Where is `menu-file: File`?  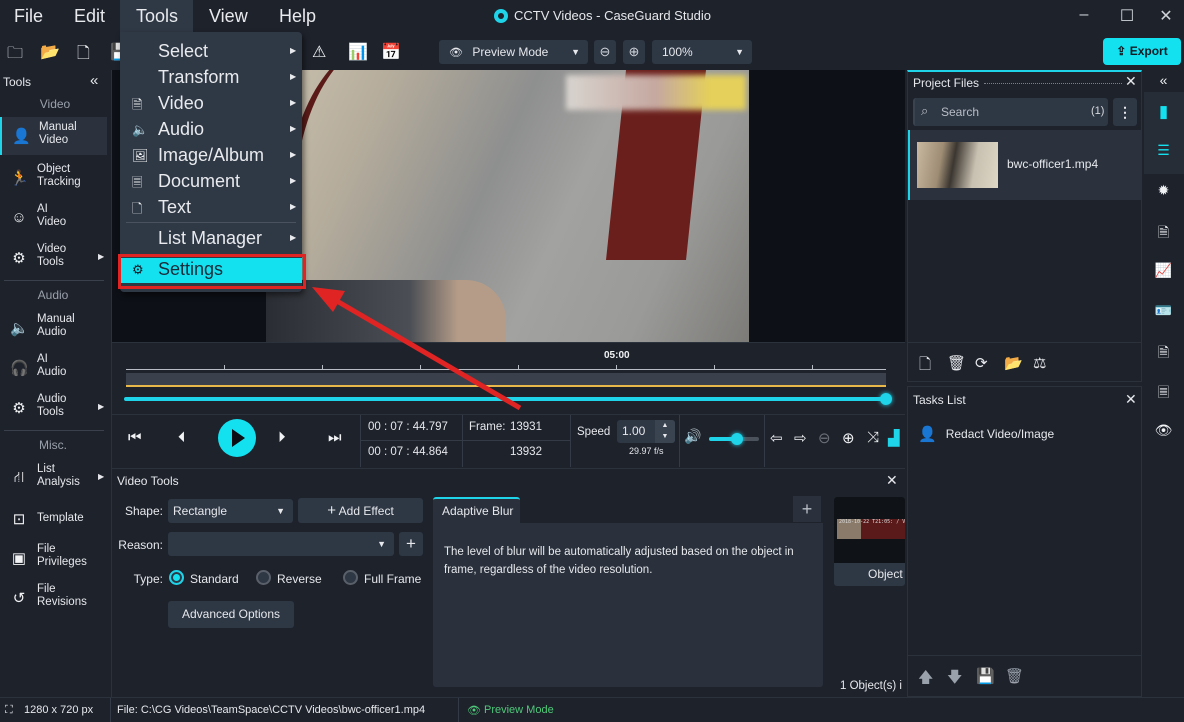
menu-file: File is located at coordinates (28, 16).